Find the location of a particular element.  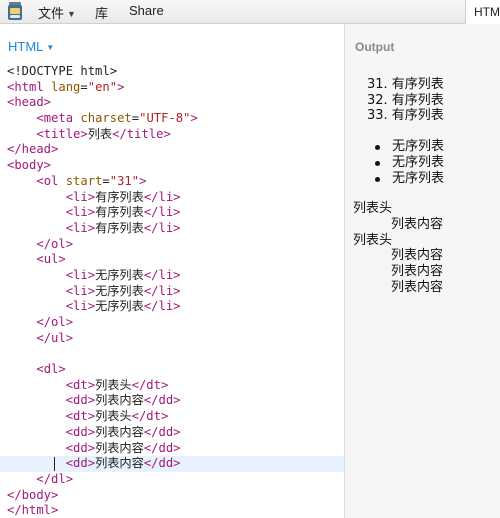

ordered-list-item: 31. 有序列表 is located at coordinates (405, 84).